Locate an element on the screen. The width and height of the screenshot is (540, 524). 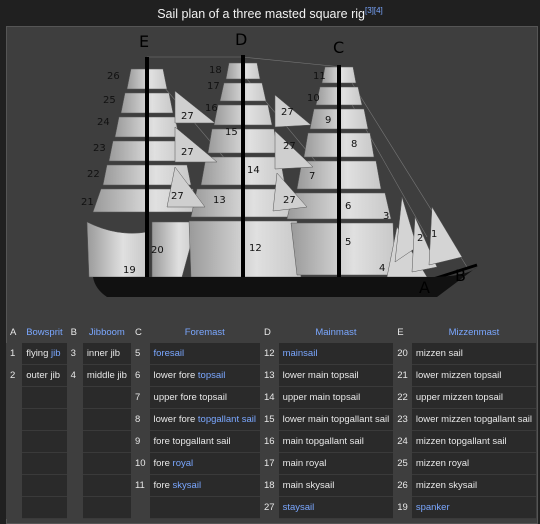
sail-number: 17 is located at coordinates (213, 86).